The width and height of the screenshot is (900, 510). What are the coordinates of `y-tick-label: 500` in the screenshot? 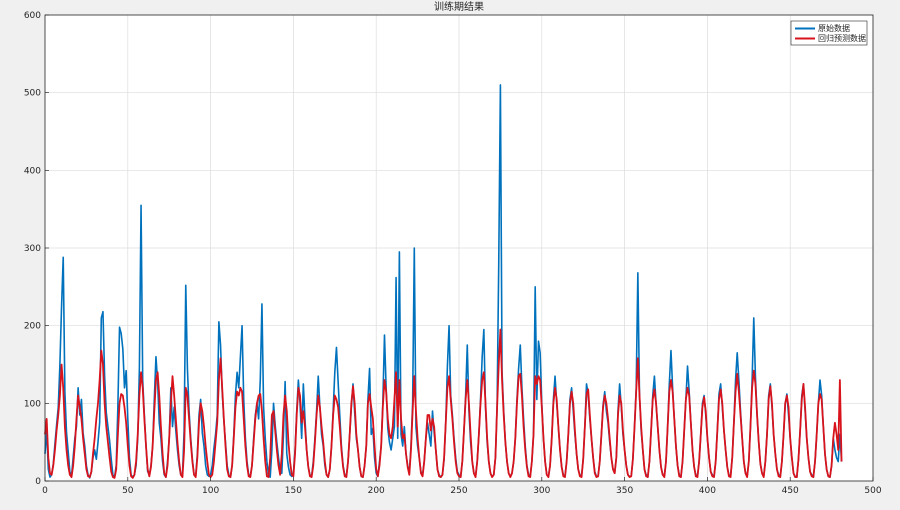 It's located at (32, 94).